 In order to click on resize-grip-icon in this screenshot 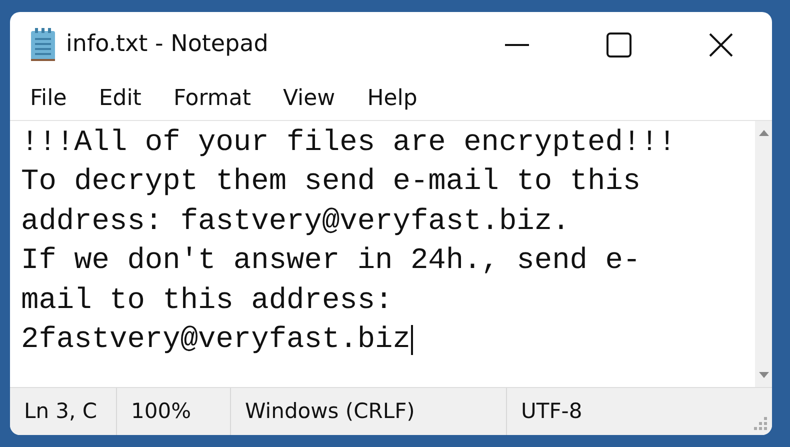, I will do `click(760, 423)`.